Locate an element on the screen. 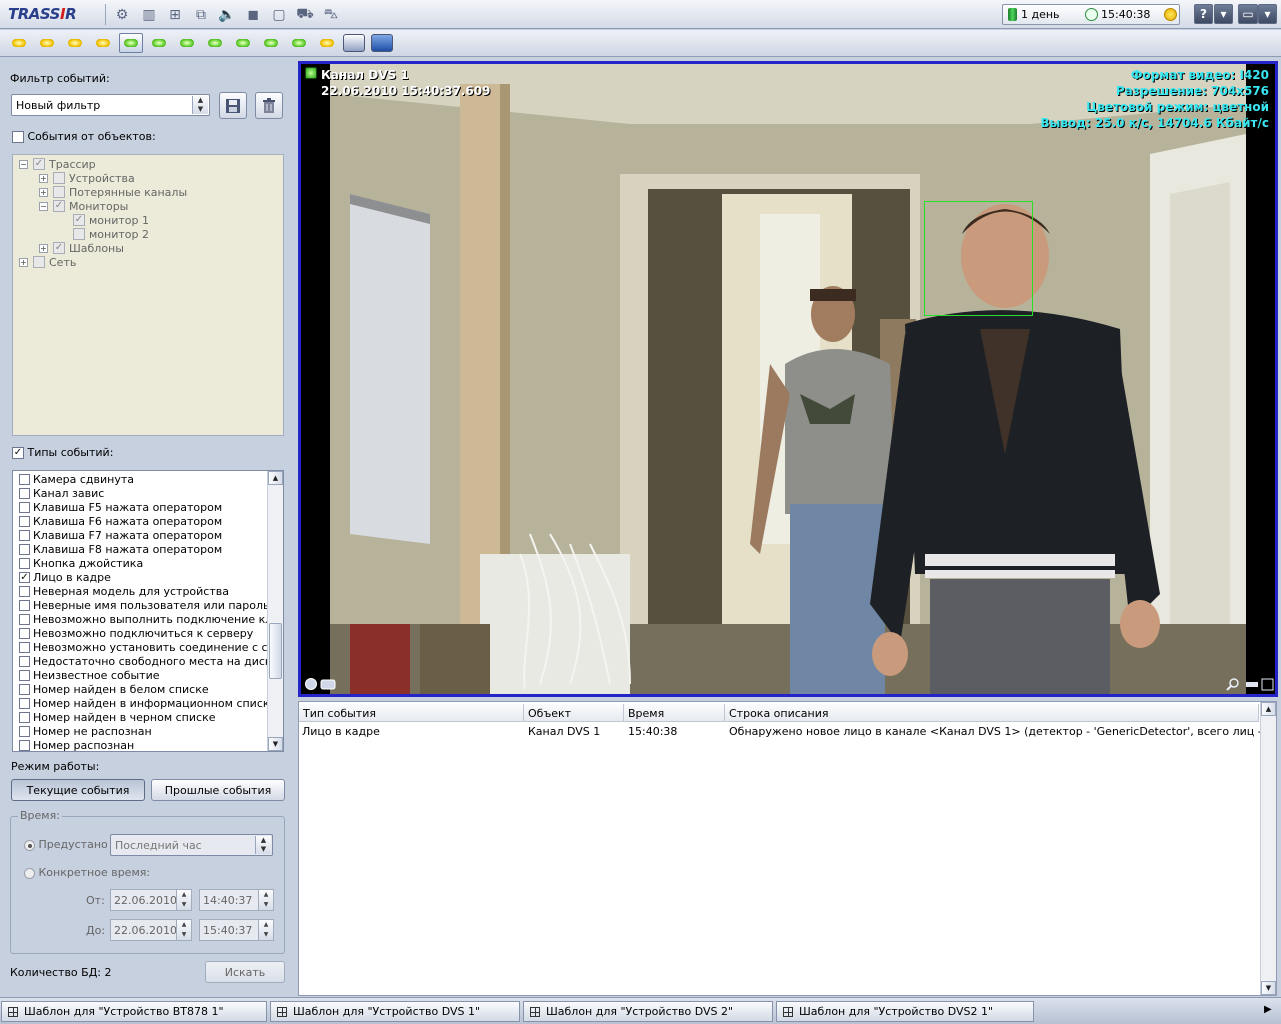  search-button: Искать is located at coordinates (245, 972).